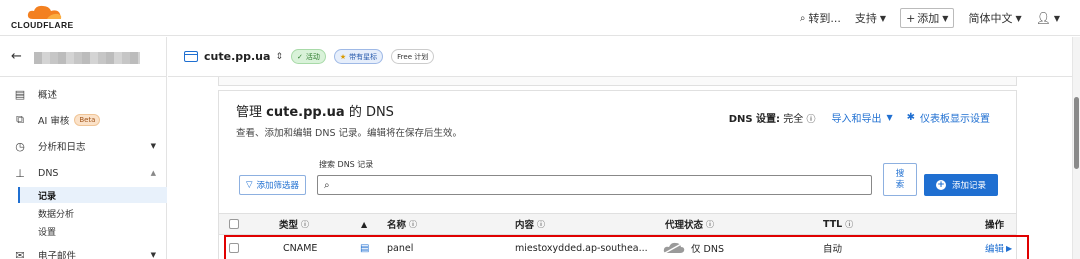 This screenshot has height=259, width=1080. I want to click on sidebar-item-email: ✉ 电子邮件 ▼, so click(83, 251).